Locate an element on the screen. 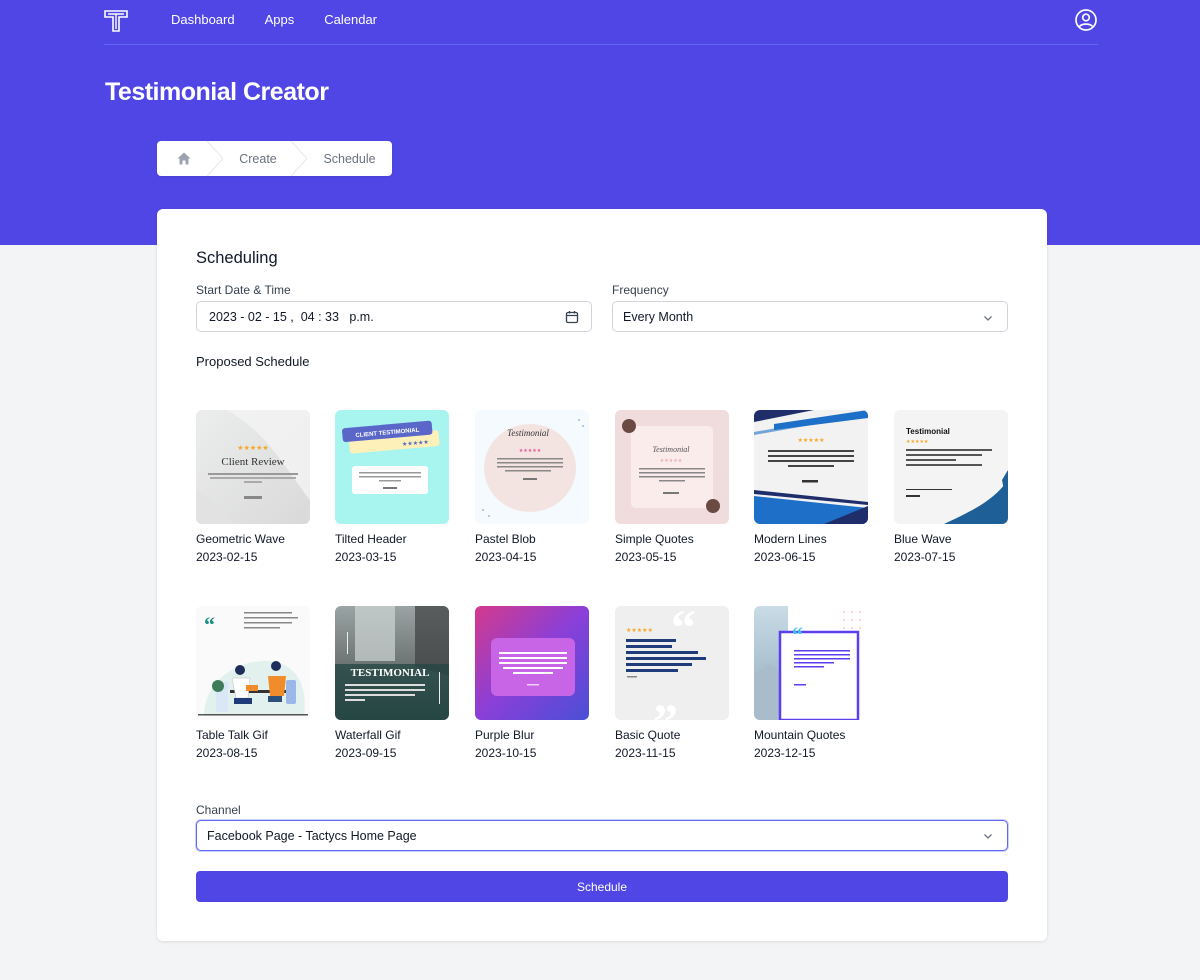  breadcrumb-home is located at coordinates (183, 158).